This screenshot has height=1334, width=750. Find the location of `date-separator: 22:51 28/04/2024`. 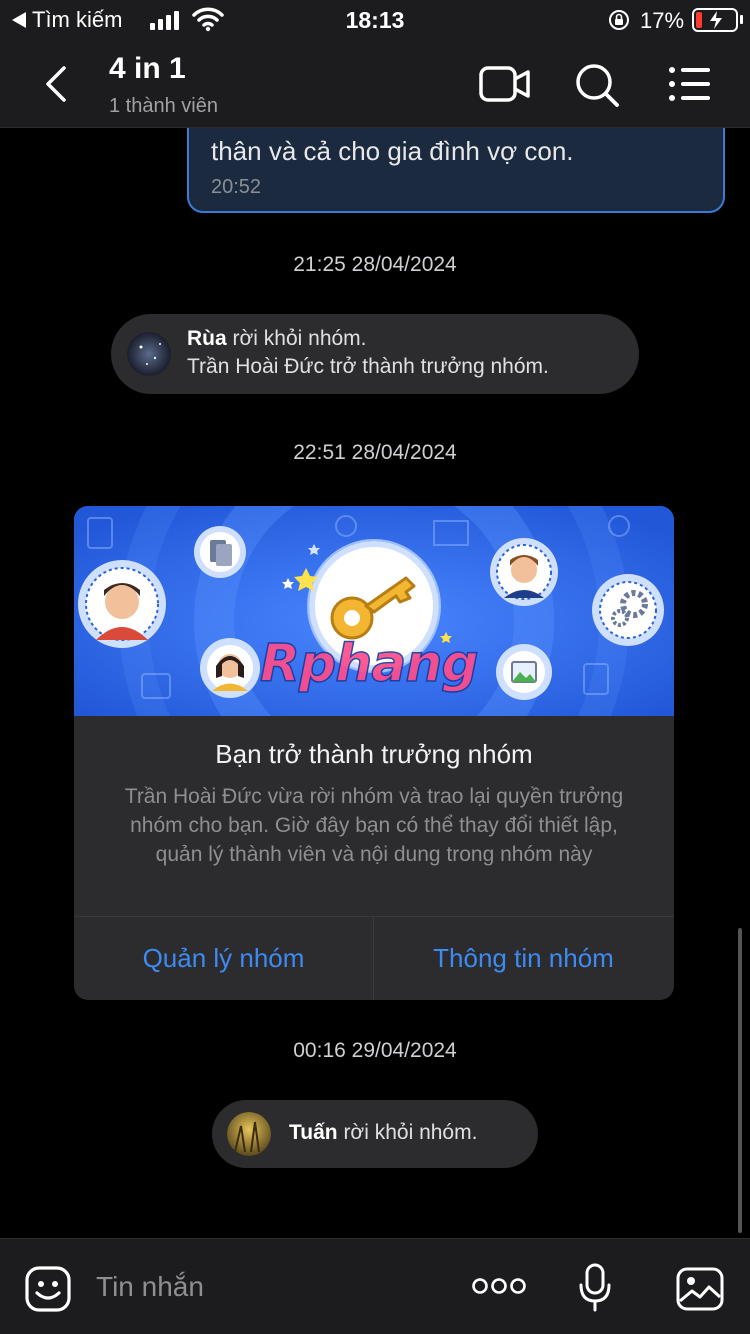

date-separator: 22:51 28/04/2024 is located at coordinates (375, 452).